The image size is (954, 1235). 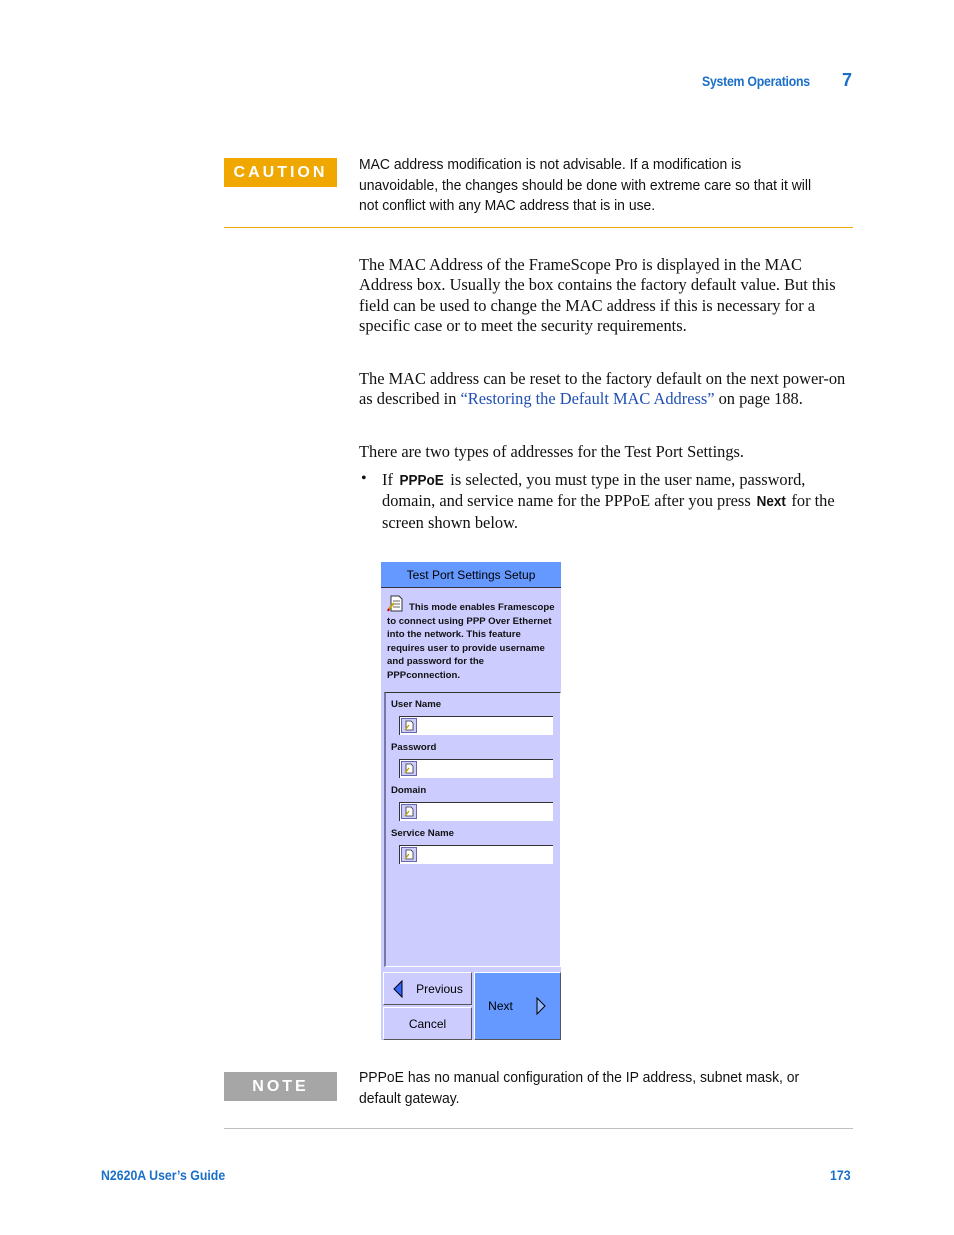 I want to click on arrow-left-icon, so click(x=398, y=988).